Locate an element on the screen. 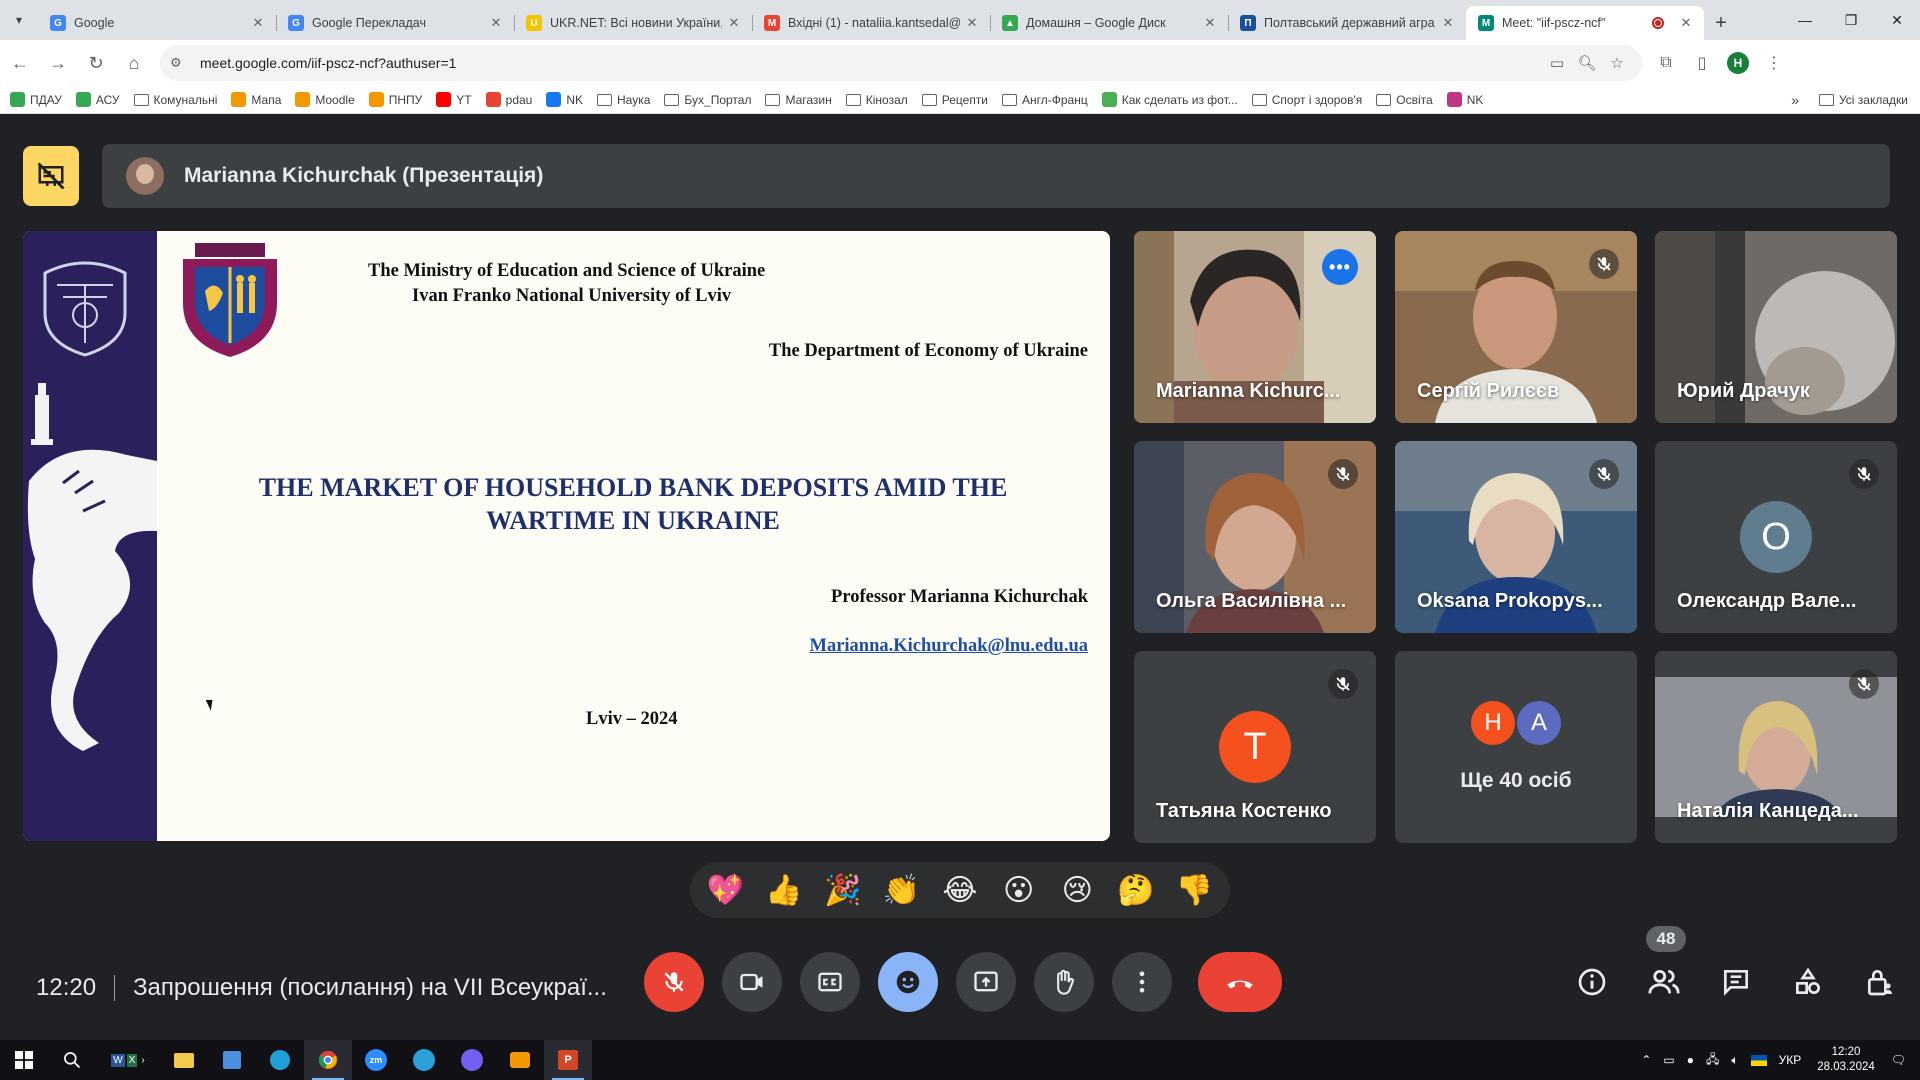 This screenshot has height=1080, width=1920. reaction-thumbs-up-button: 👍 is located at coordinates (784, 890).